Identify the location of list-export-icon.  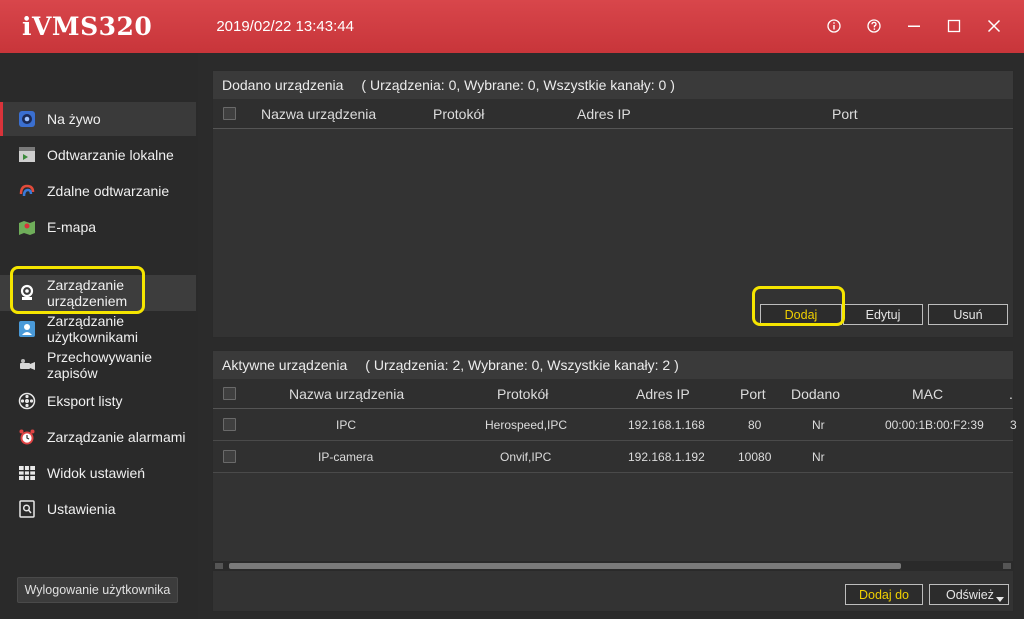
(27, 401).